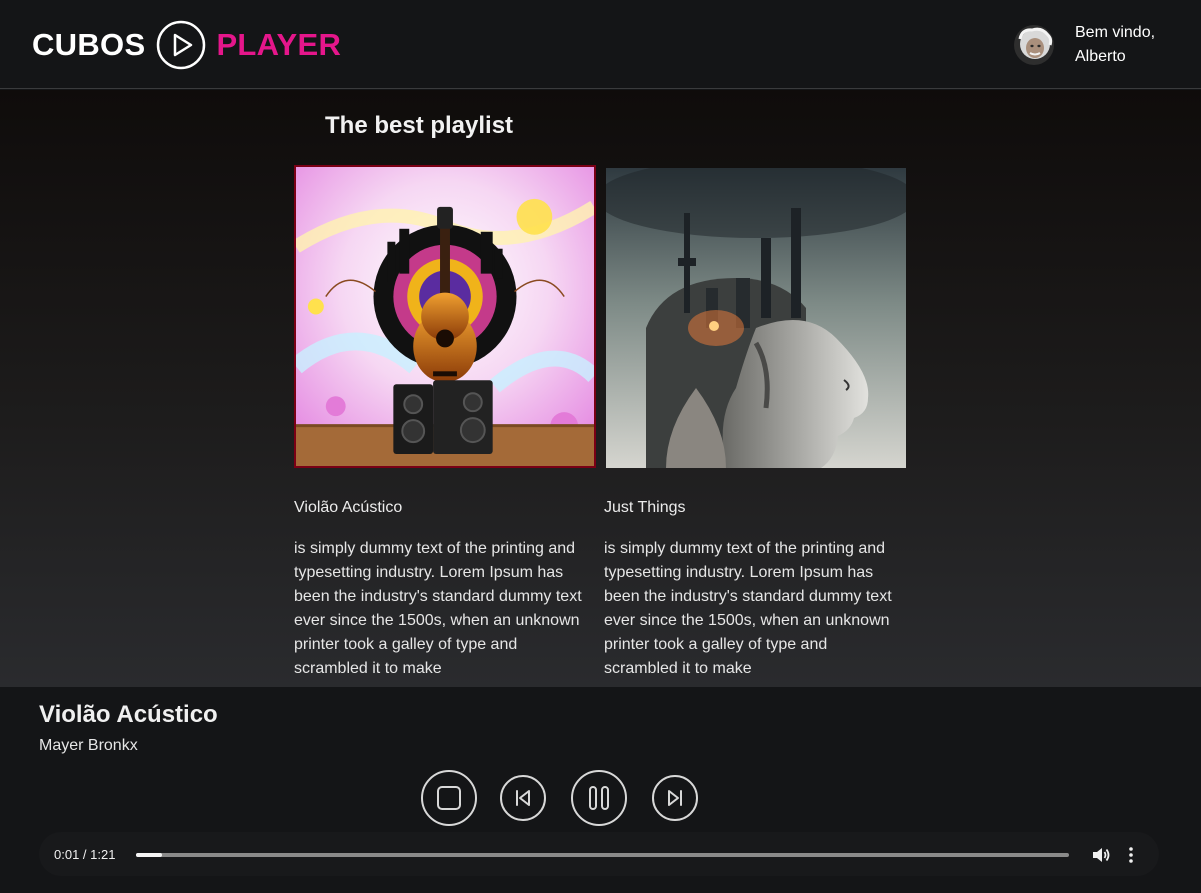  I want to click on more-vertical-icon, so click(1131, 855).